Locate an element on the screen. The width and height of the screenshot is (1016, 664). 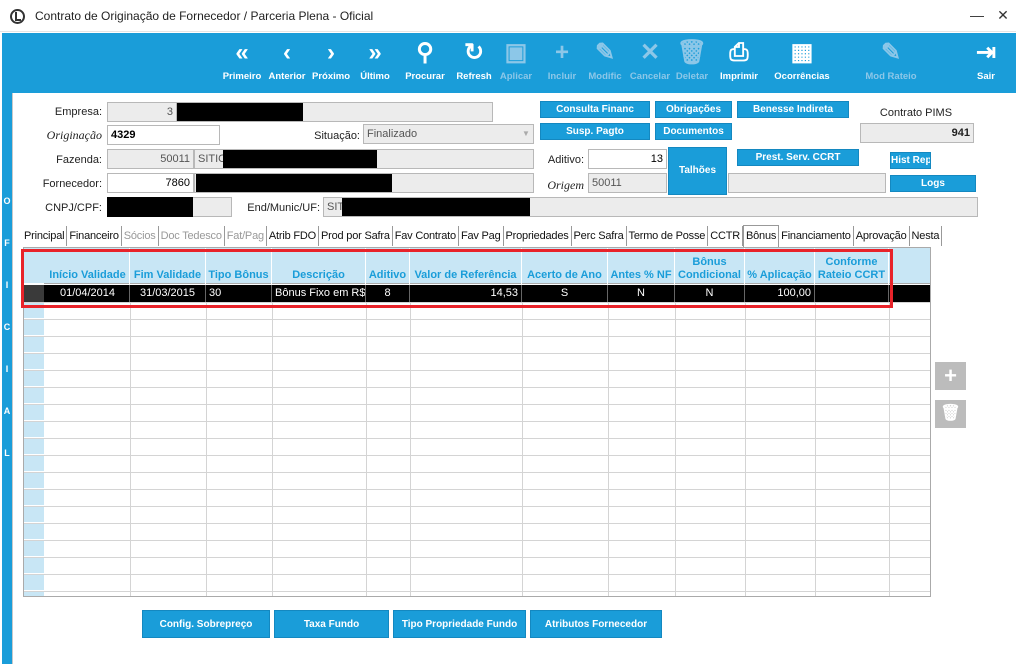
tab-aprovacao: Aprovação is located at coordinates (882, 236).